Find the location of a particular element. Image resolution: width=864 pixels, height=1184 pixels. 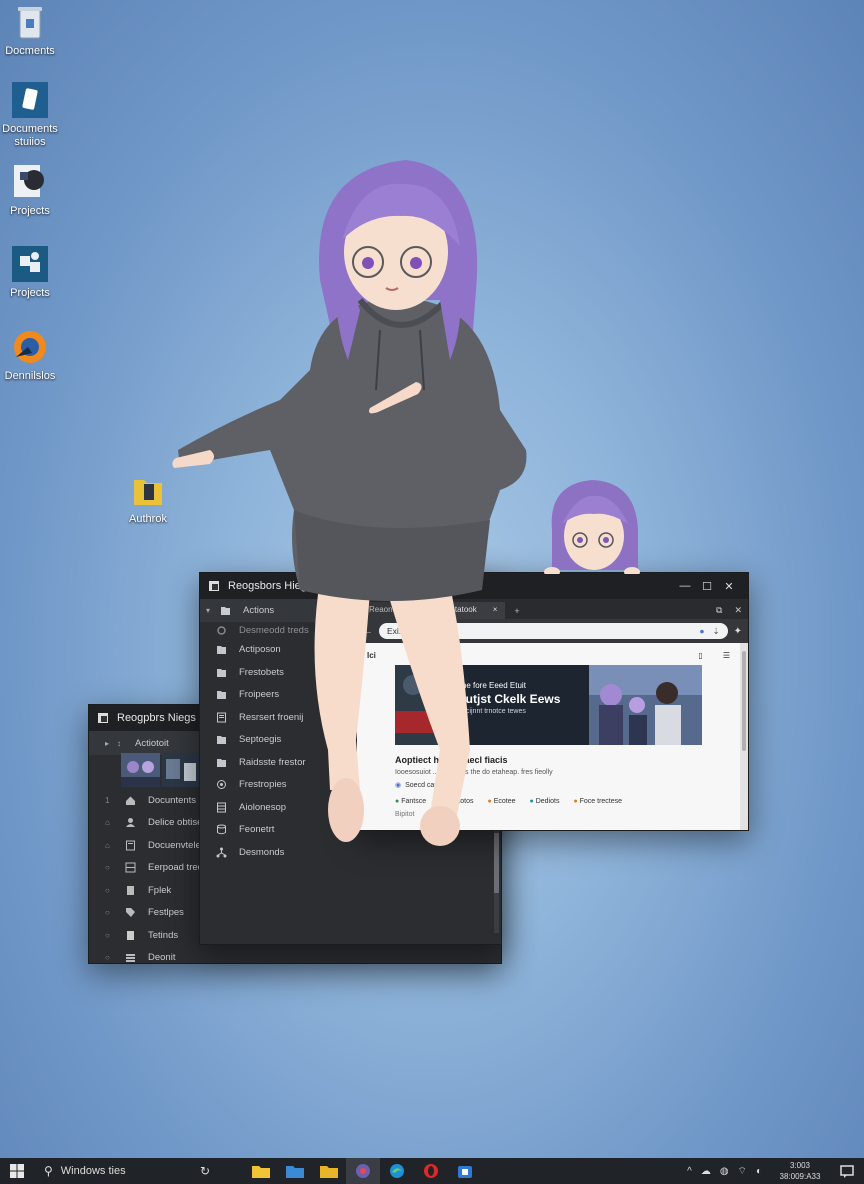

clock: 3:003 38:009:A33 is located at coordinates (800, 1171).